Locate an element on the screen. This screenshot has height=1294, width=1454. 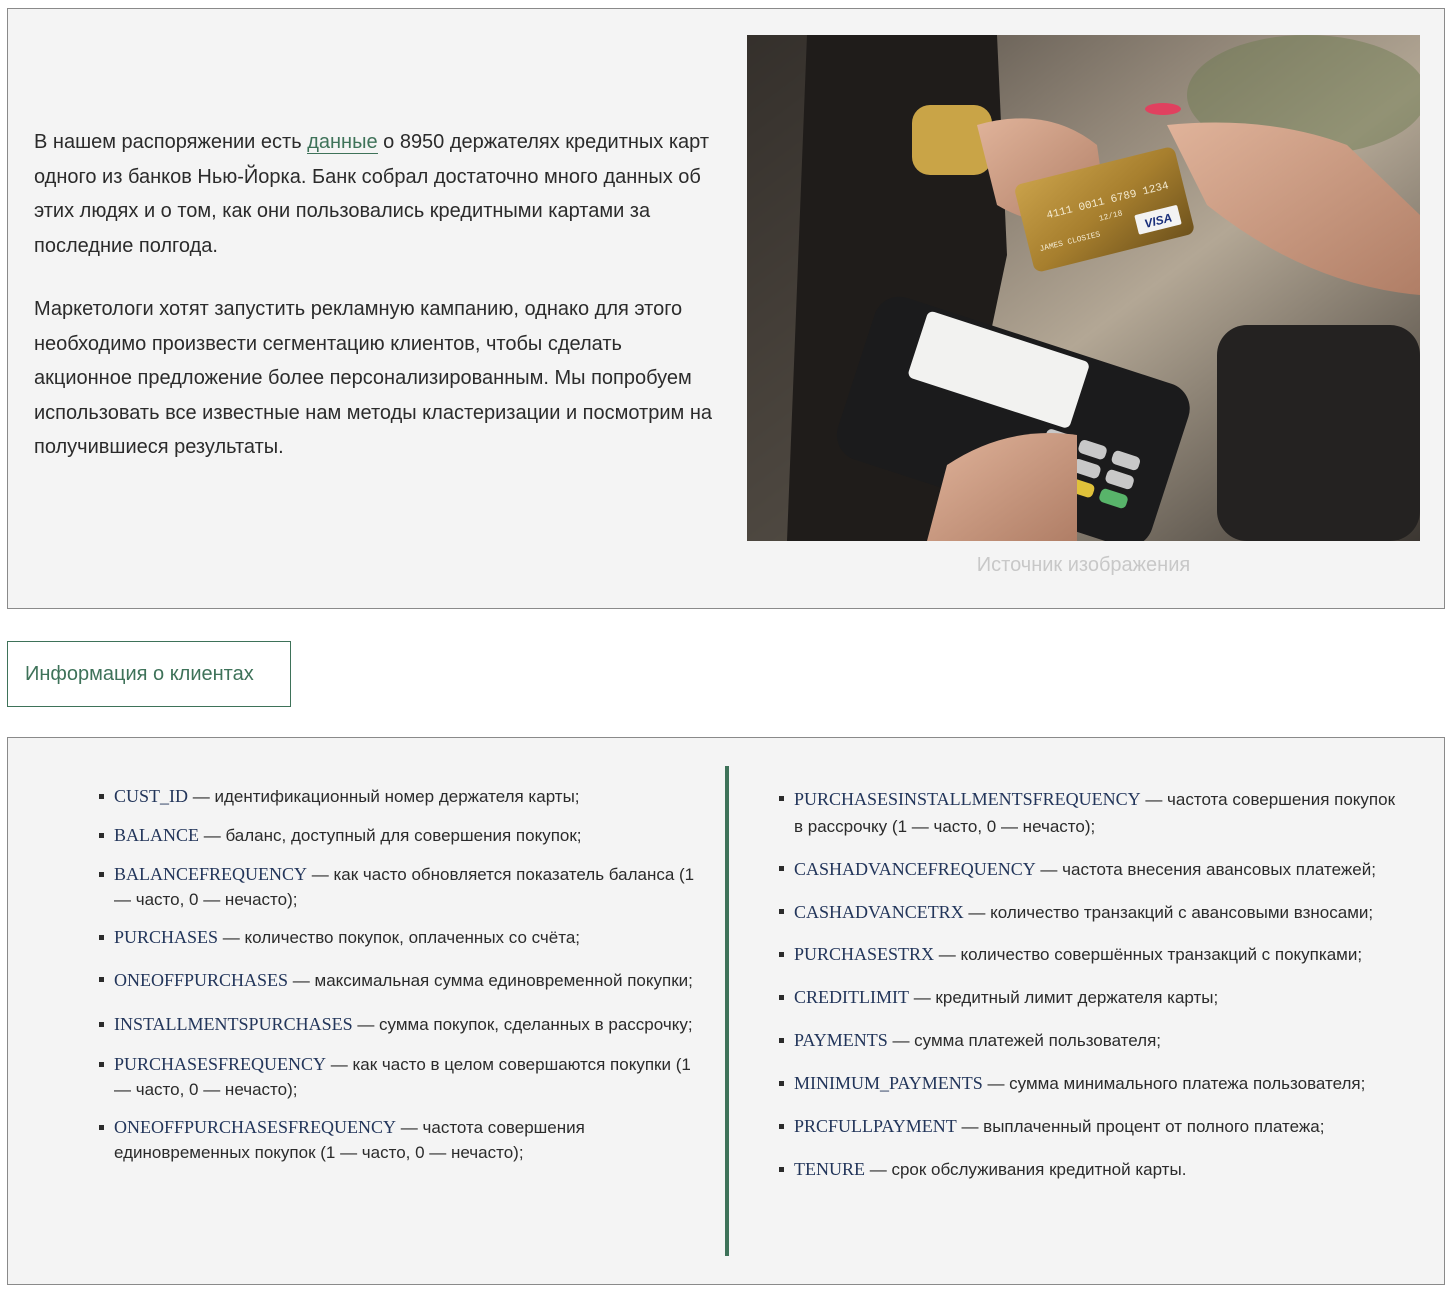
column-divider is located at coordinates (727, 1011).